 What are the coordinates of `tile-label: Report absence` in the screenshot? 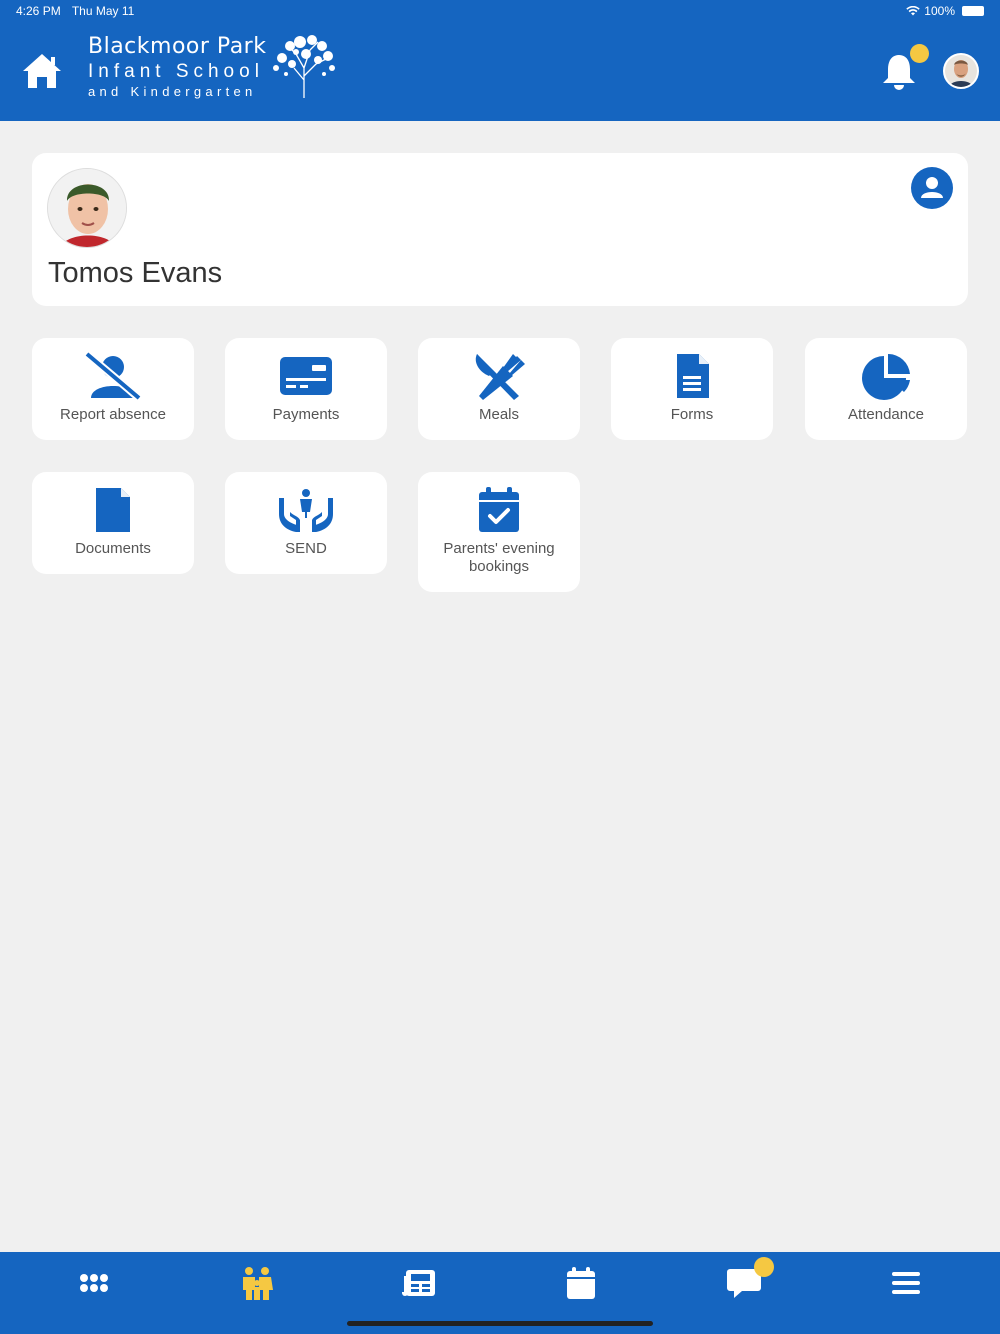 It's located at (113, 414).